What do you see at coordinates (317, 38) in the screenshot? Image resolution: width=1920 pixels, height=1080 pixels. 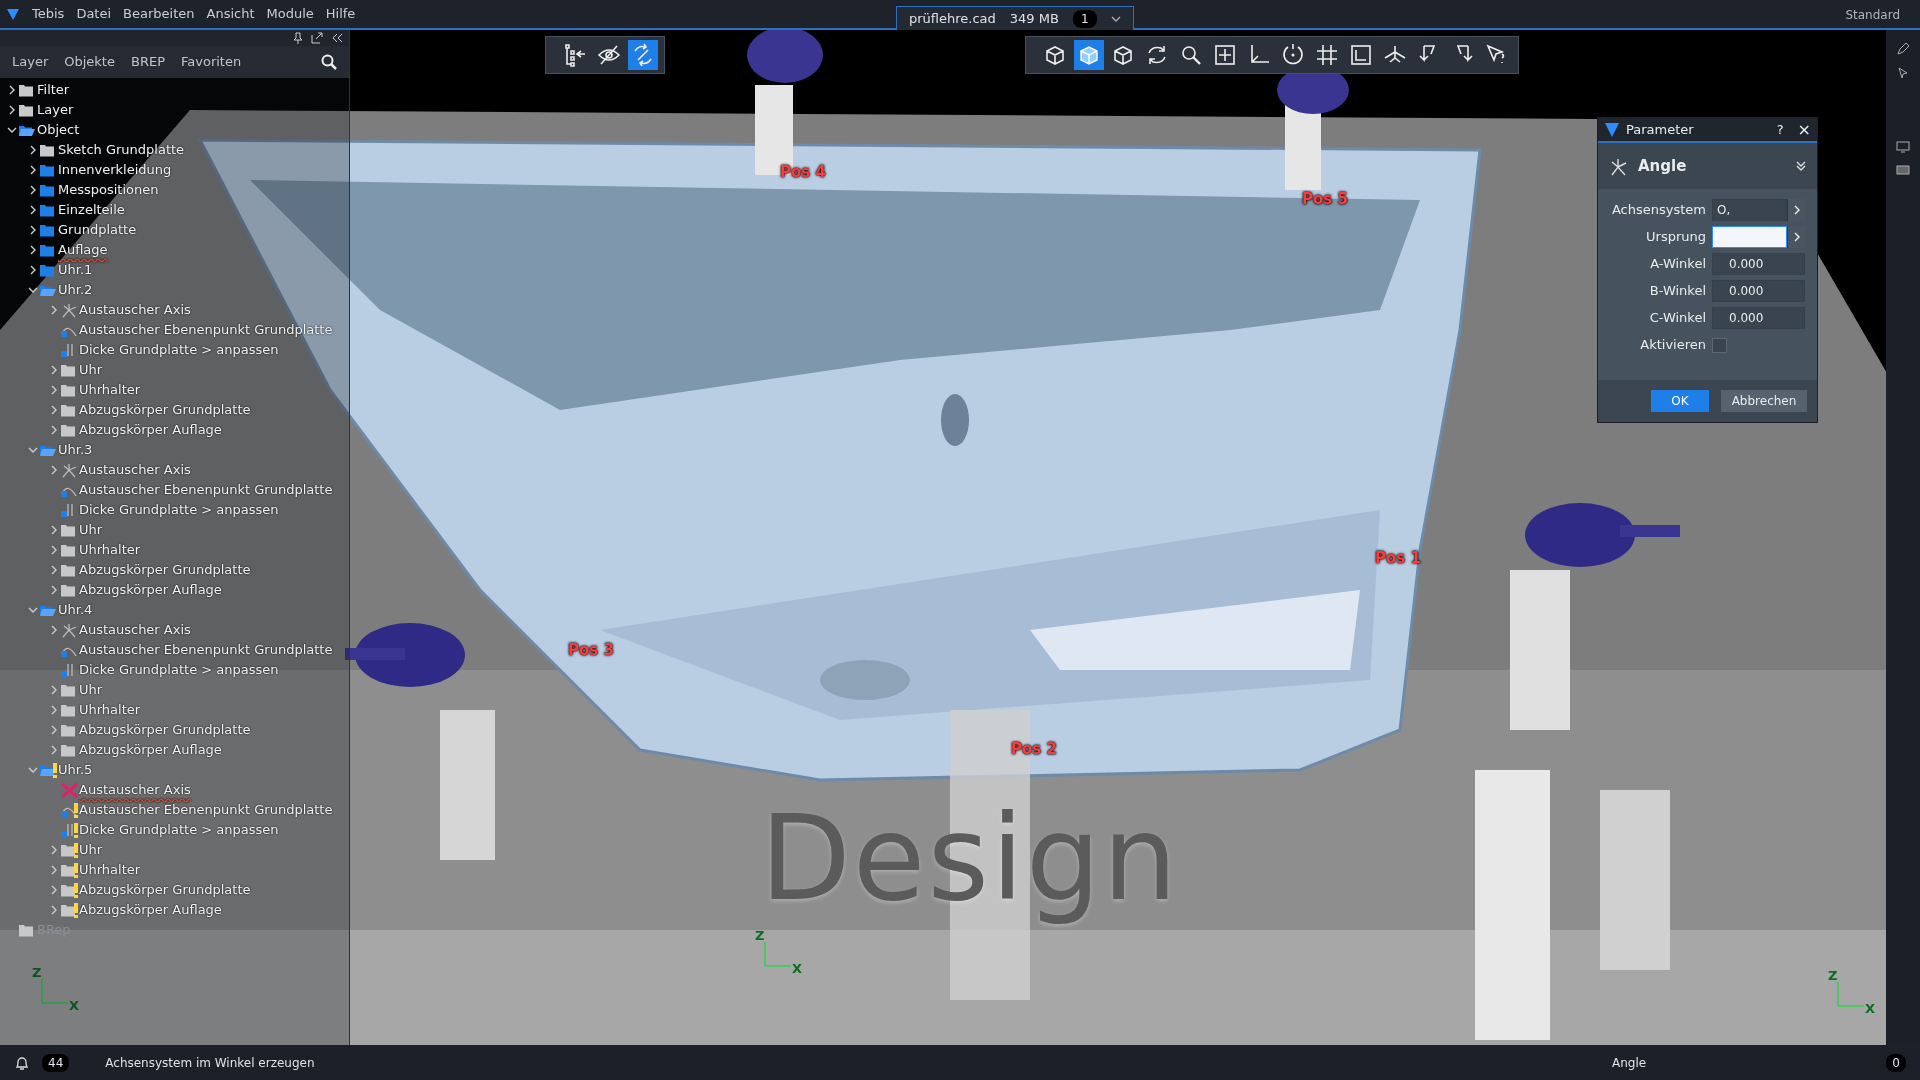 I see `undock-icon` at bounding box center [317, 38].